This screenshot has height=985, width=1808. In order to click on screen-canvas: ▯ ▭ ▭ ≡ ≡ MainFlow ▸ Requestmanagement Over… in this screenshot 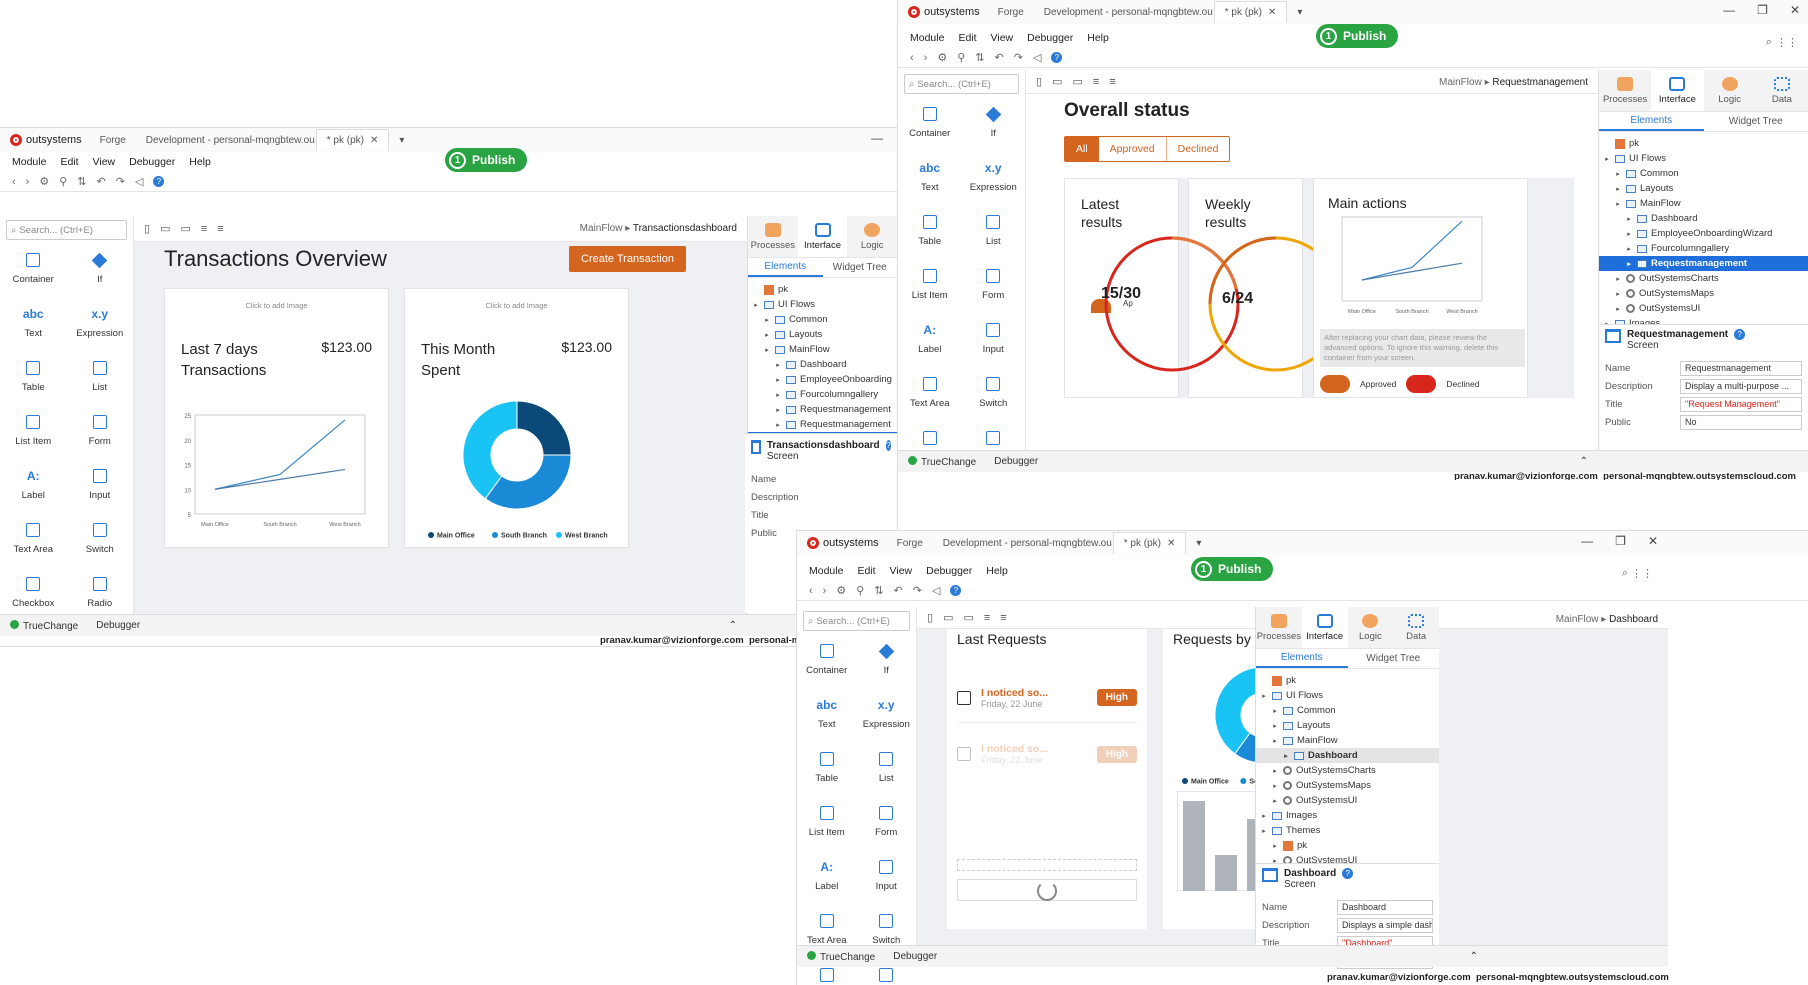, I will do `click(1312, 262)`.